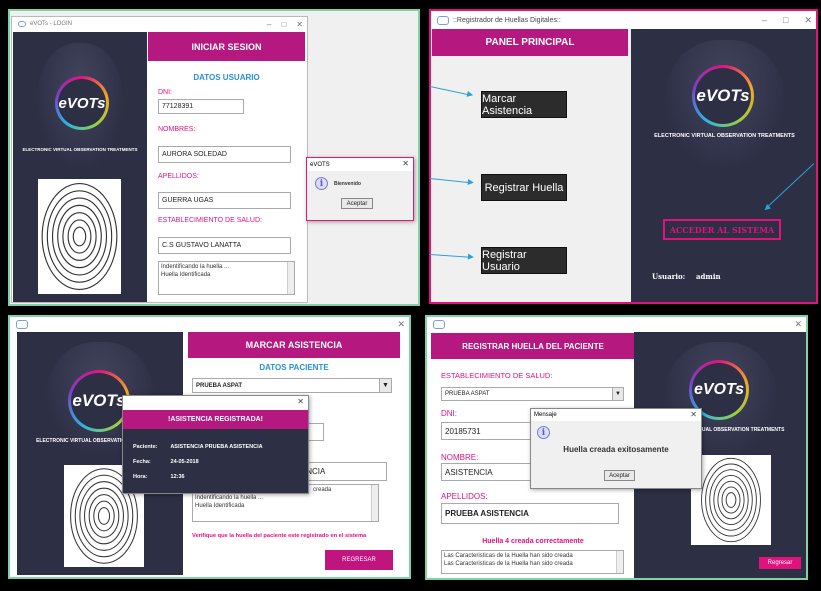 This screenshot has height=591, width=821. I want to click on asistencia-header: MARCAR ASISTENCIA, so click(294, 345).